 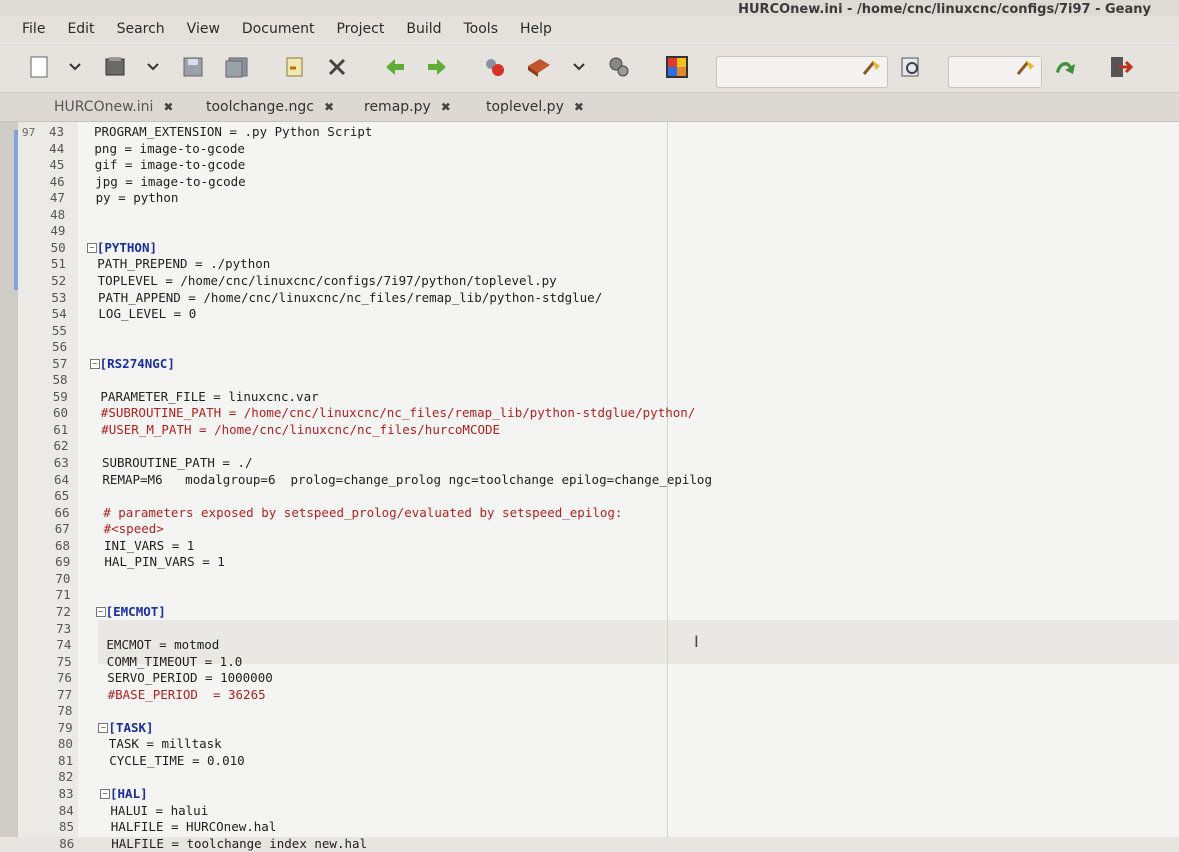 What do you see at coordinates (589, 728) in the screenshot?
I see `code-line: 79 [TASK] −` at bounding box center [589, 728].